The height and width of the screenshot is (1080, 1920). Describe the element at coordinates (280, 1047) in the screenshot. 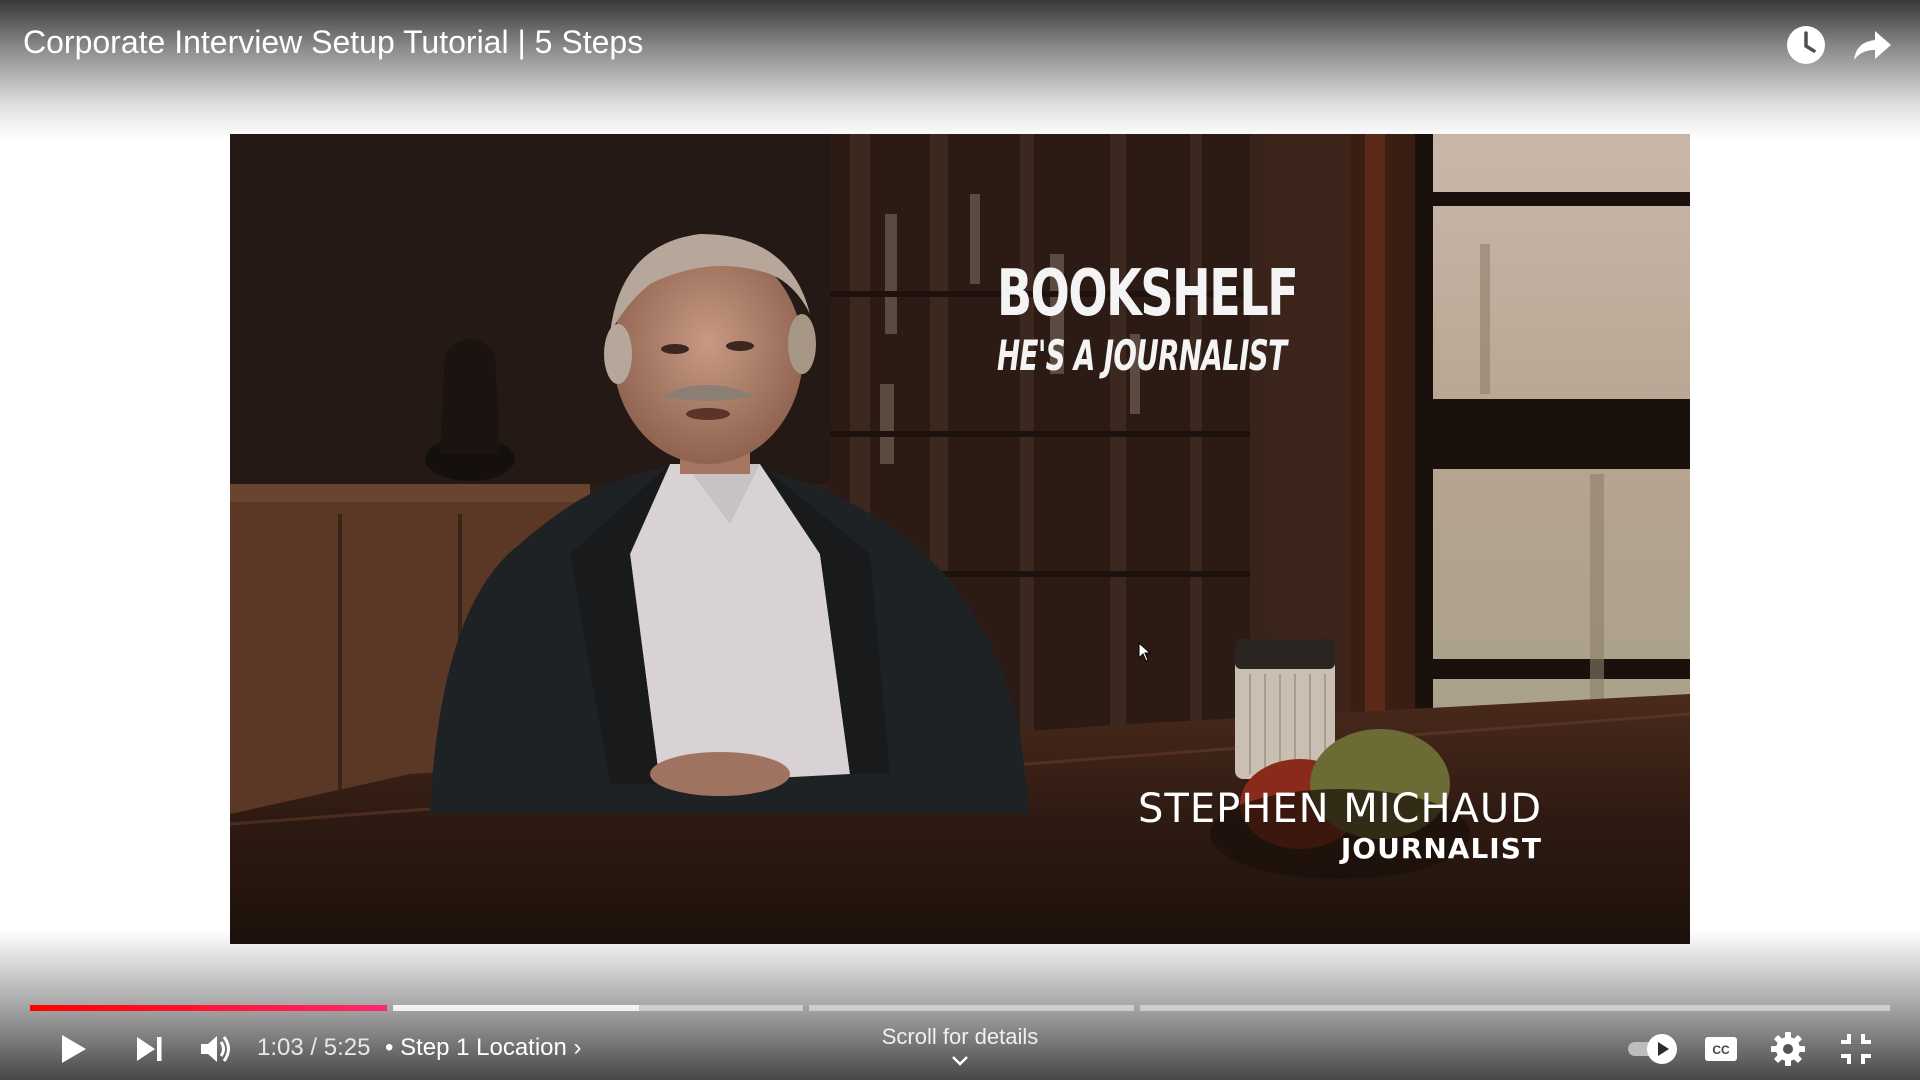

I see `current-time: 1:03` at that location.